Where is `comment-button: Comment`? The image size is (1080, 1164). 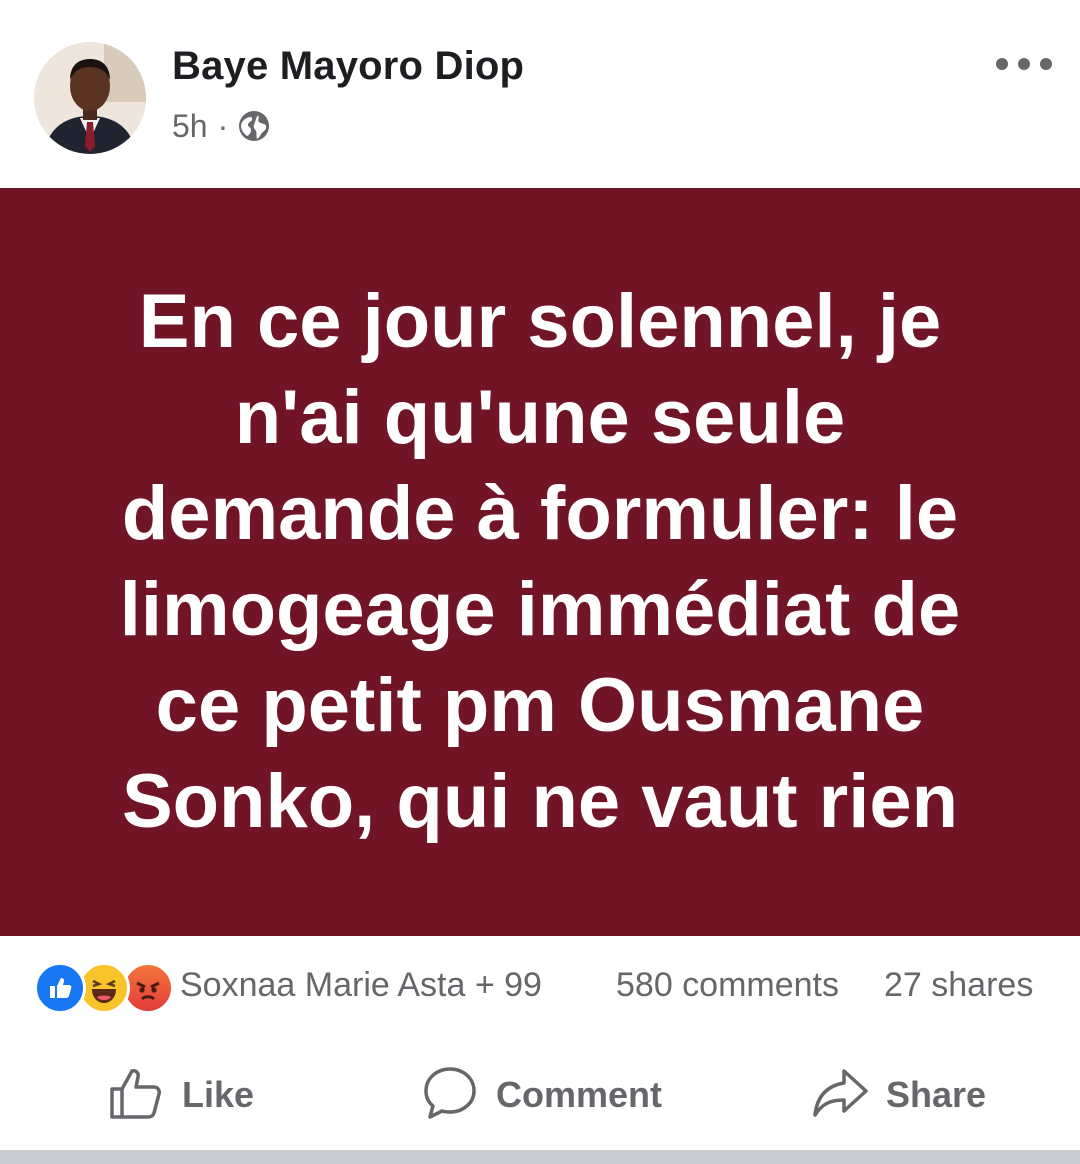
comment-button: Comment is located at coordinates (541, 1095).